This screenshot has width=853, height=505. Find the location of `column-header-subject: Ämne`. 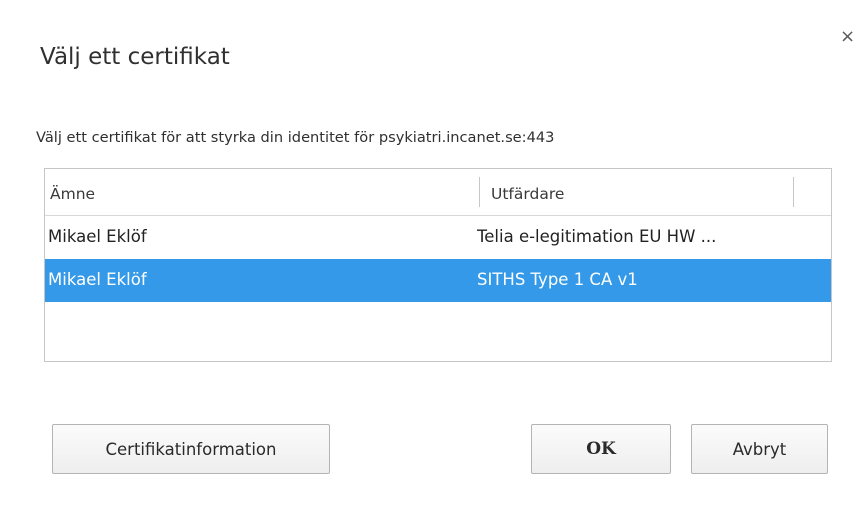

column-header-subject: Ämne is located at coordinates (72, 194).